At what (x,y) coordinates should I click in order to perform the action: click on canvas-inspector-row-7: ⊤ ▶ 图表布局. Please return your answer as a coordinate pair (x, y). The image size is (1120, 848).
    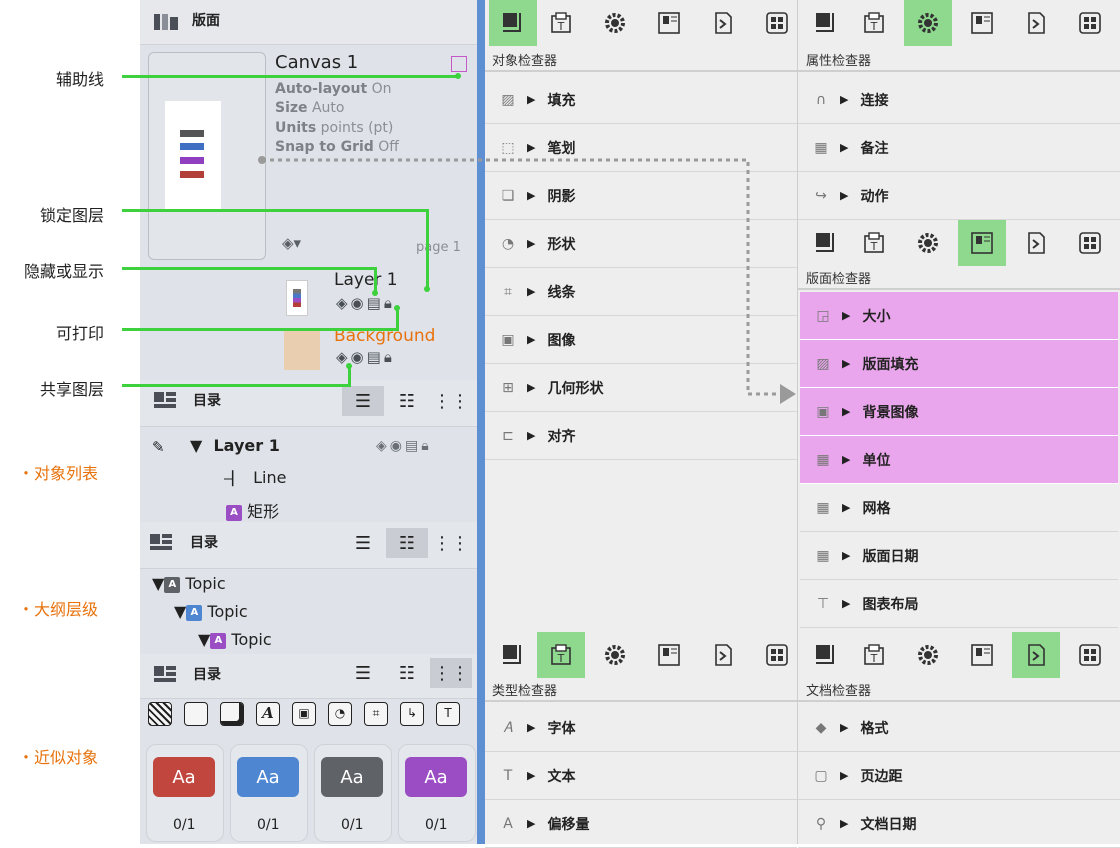
    Looking at the image, I should click on (959, 604).